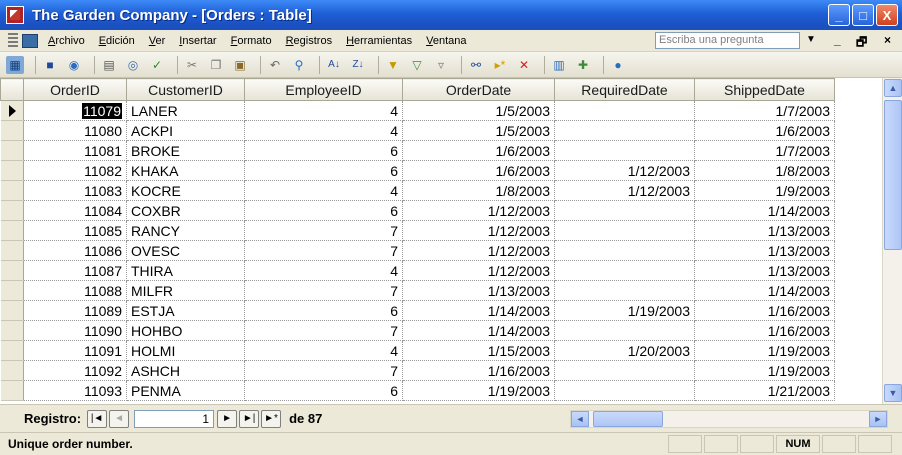  What do you see at coordinates (764, 390) in the screenshot?
I see `cell-shippeddate: 1/21/2003` at bounding box center [764, 390].